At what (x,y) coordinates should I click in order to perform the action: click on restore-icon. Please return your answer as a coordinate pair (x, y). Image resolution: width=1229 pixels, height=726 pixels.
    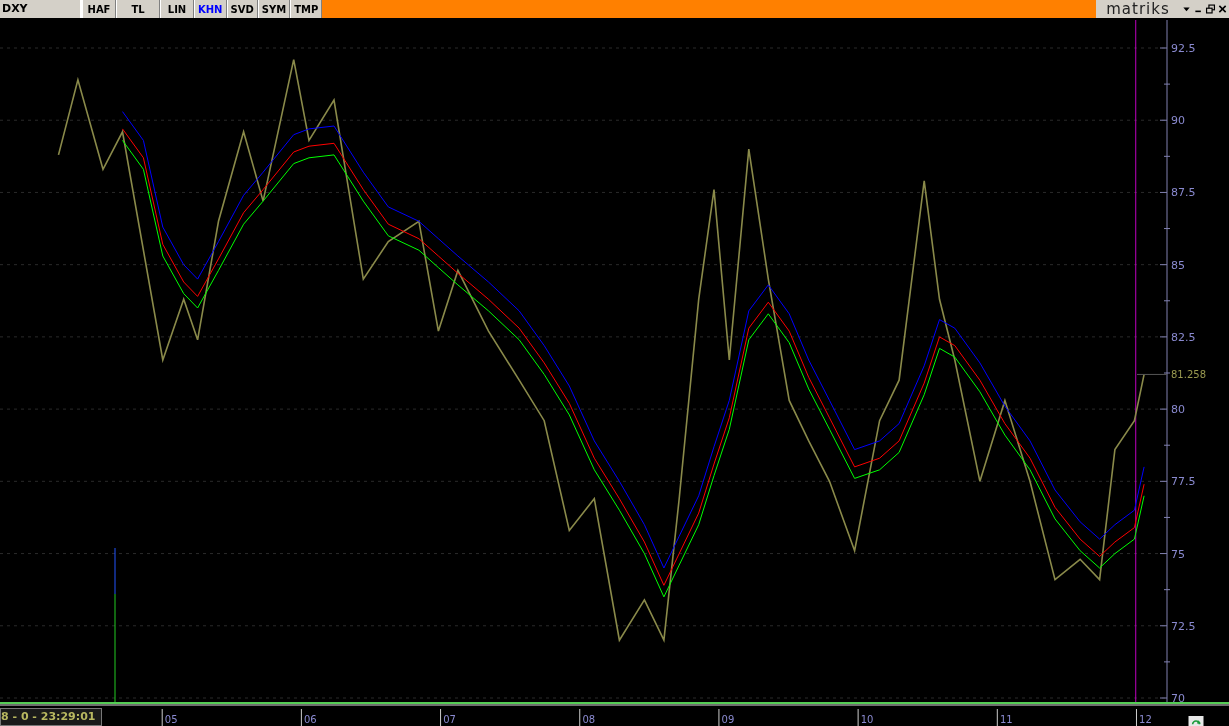
    Looking at the image, I should click on (1210, 9).